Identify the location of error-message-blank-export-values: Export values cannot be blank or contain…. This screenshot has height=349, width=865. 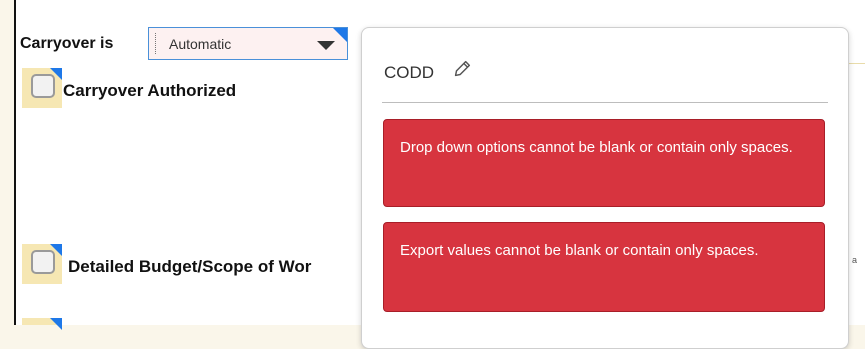
(604, 267).